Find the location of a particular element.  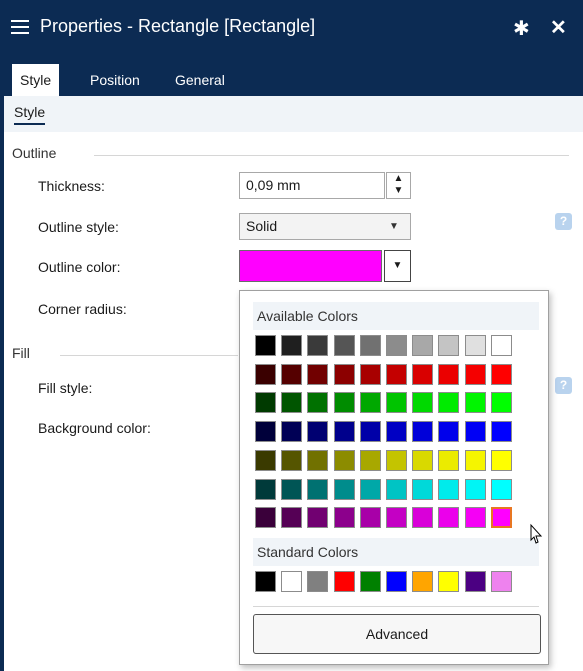

corner-radius-label: Corner radius: is located at coordinates (82, 309).